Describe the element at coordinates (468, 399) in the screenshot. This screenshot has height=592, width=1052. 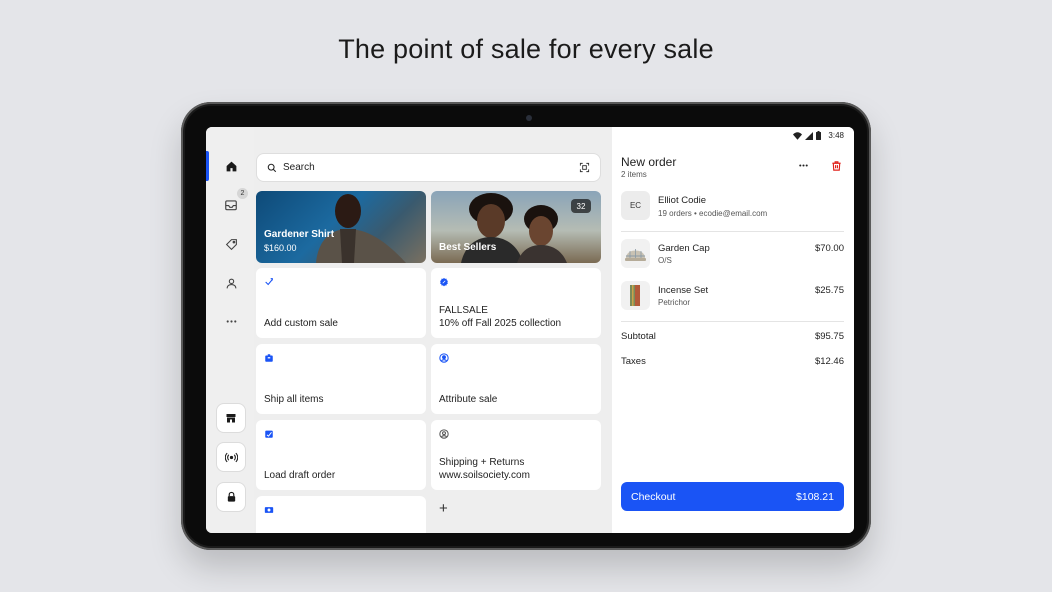
I see `attribute-label: Attribute sale` at that location.